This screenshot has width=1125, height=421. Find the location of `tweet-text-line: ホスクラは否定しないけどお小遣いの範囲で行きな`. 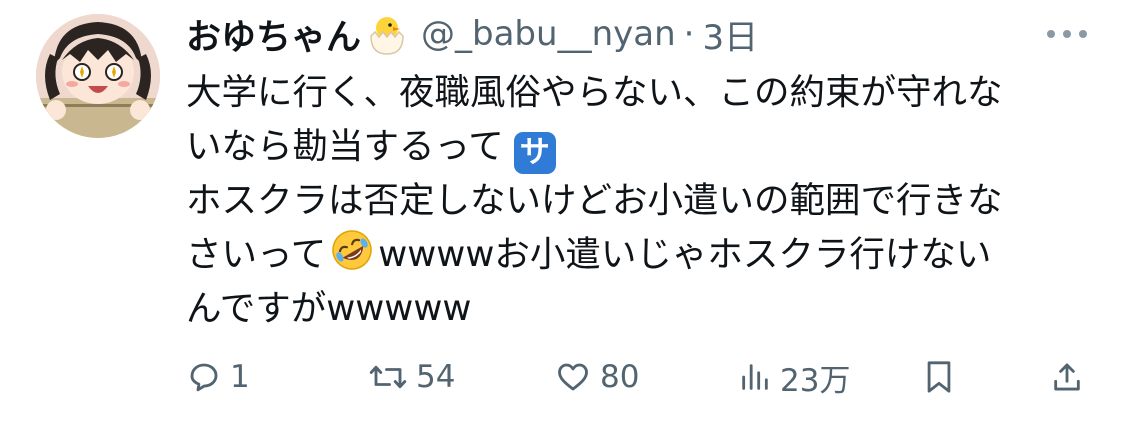

tweet-text-line: ホスクラは否定しないけどお小遣いの範囲で行きな is located at coordinates (641, 201).